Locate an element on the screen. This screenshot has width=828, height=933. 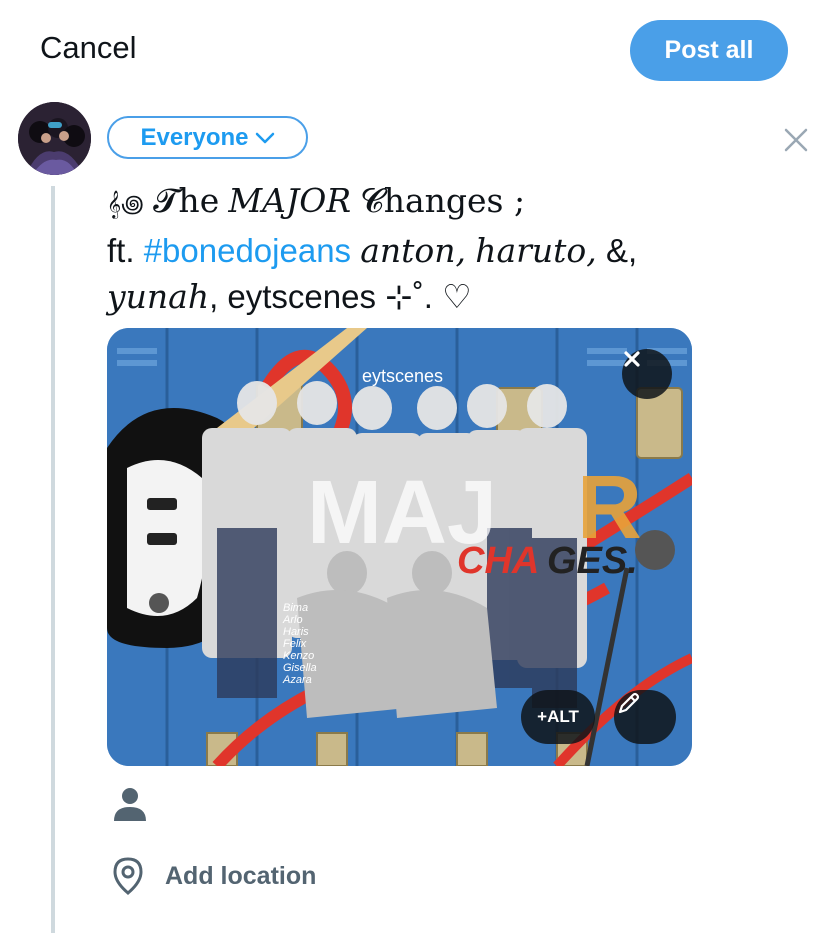
add-location-button: Add location is located at coordinates (213, 876).